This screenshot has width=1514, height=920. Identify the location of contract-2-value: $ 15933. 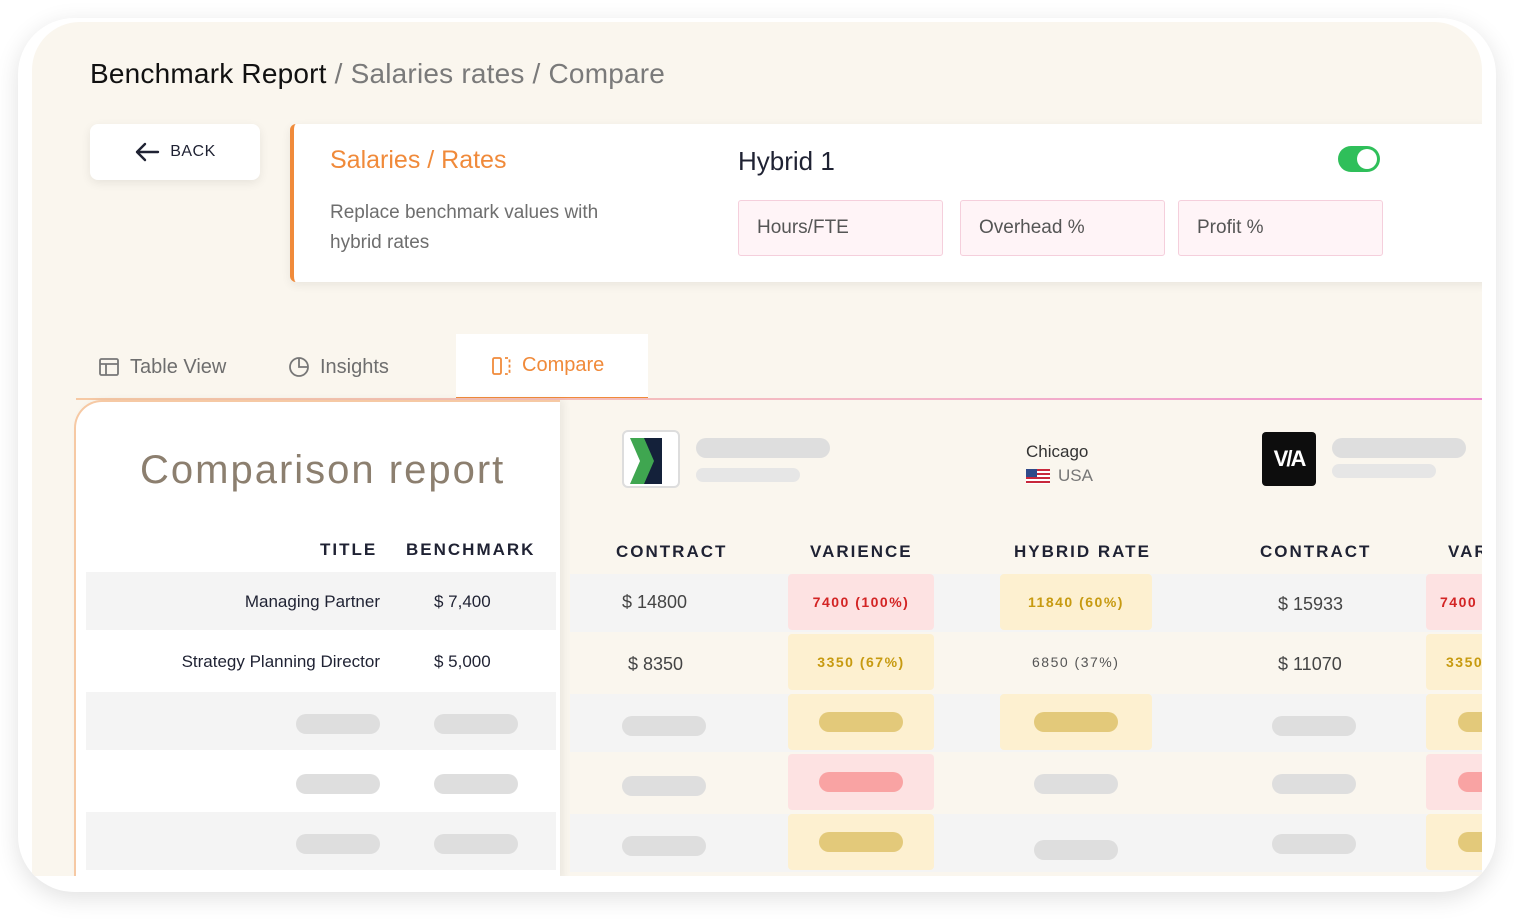
(1311, 604).